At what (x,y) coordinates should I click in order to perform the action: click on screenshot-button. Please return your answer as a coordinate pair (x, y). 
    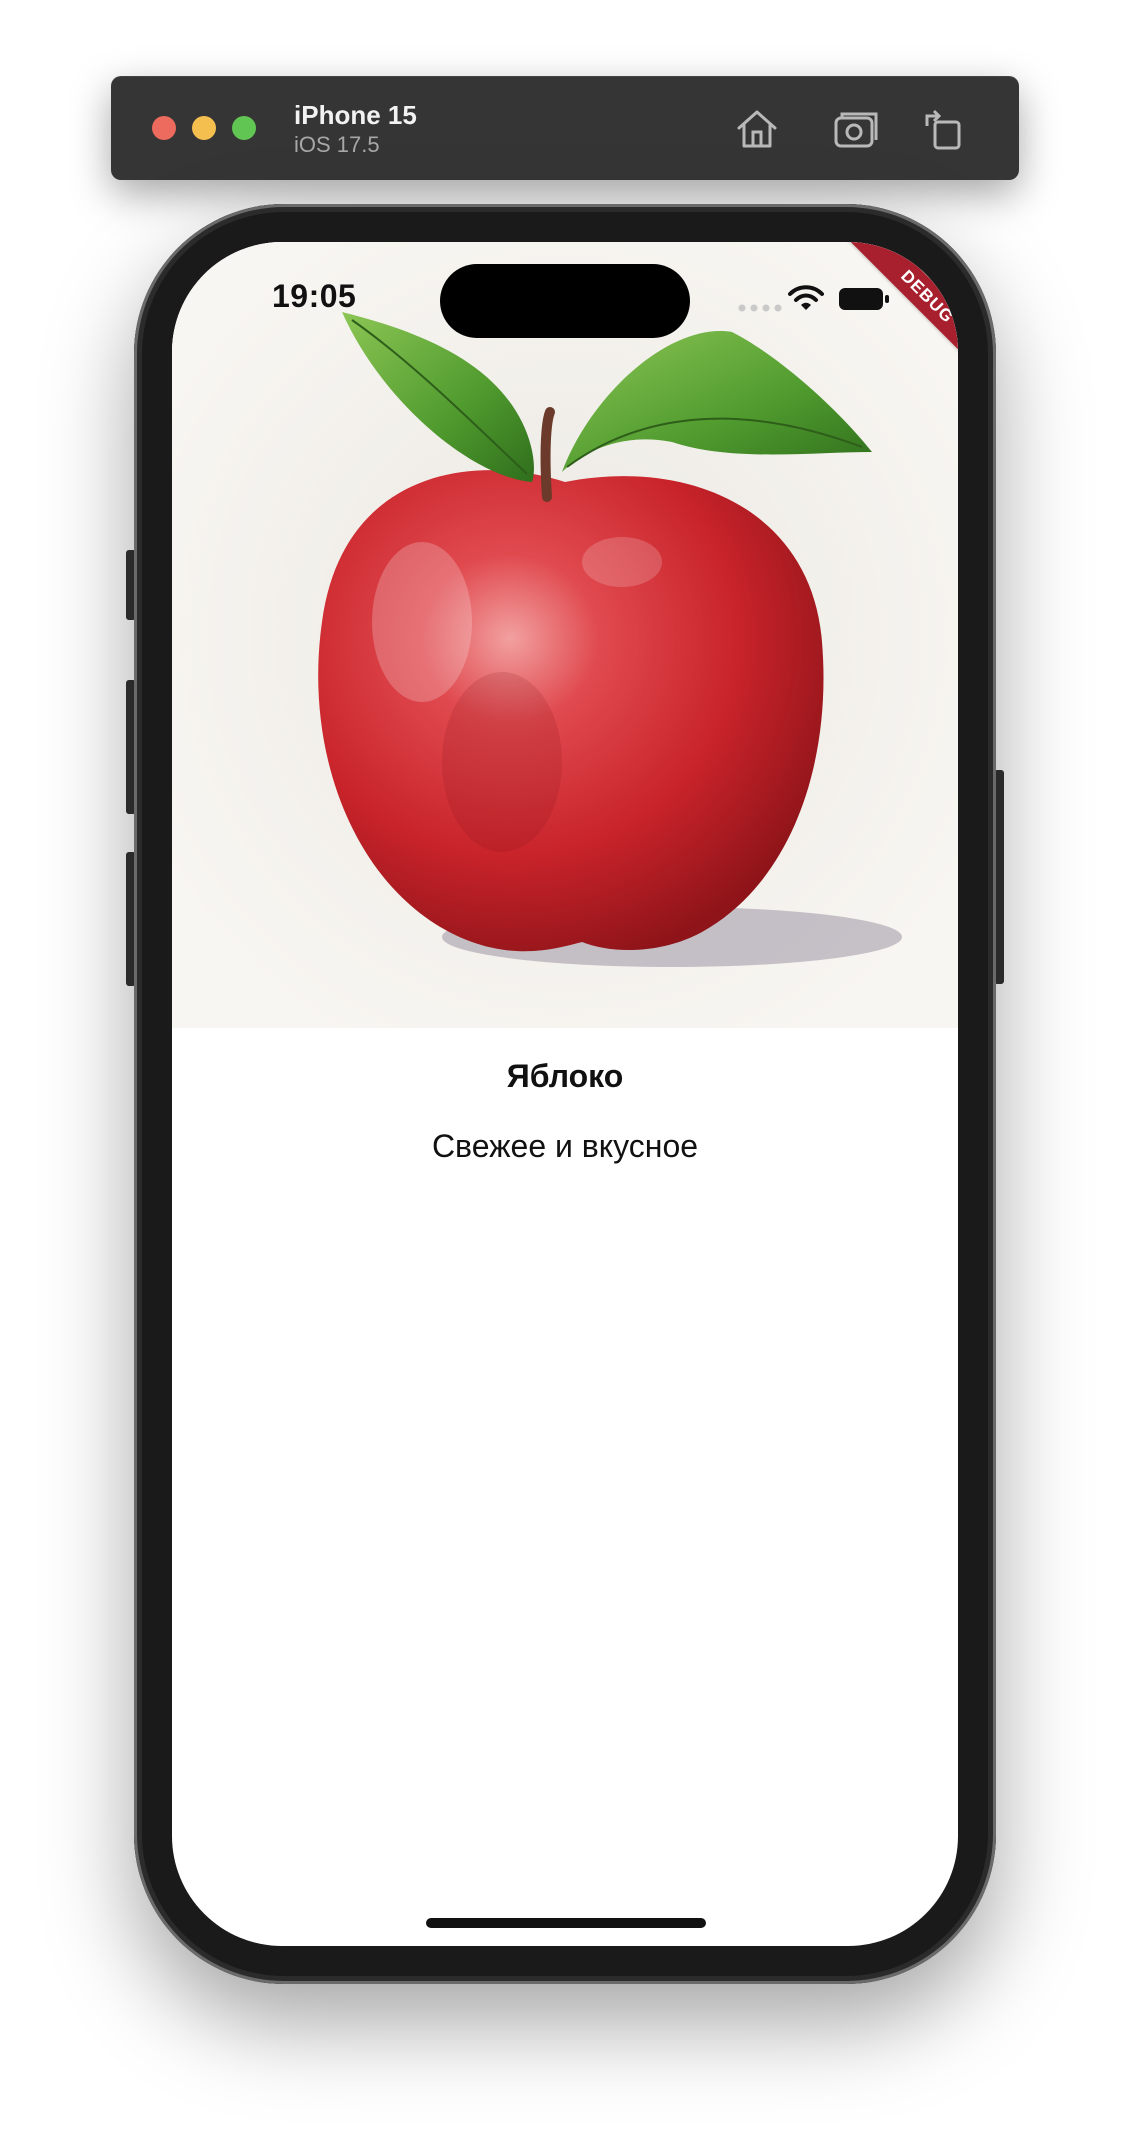
    Looking at the image, I should click on (856, 129).